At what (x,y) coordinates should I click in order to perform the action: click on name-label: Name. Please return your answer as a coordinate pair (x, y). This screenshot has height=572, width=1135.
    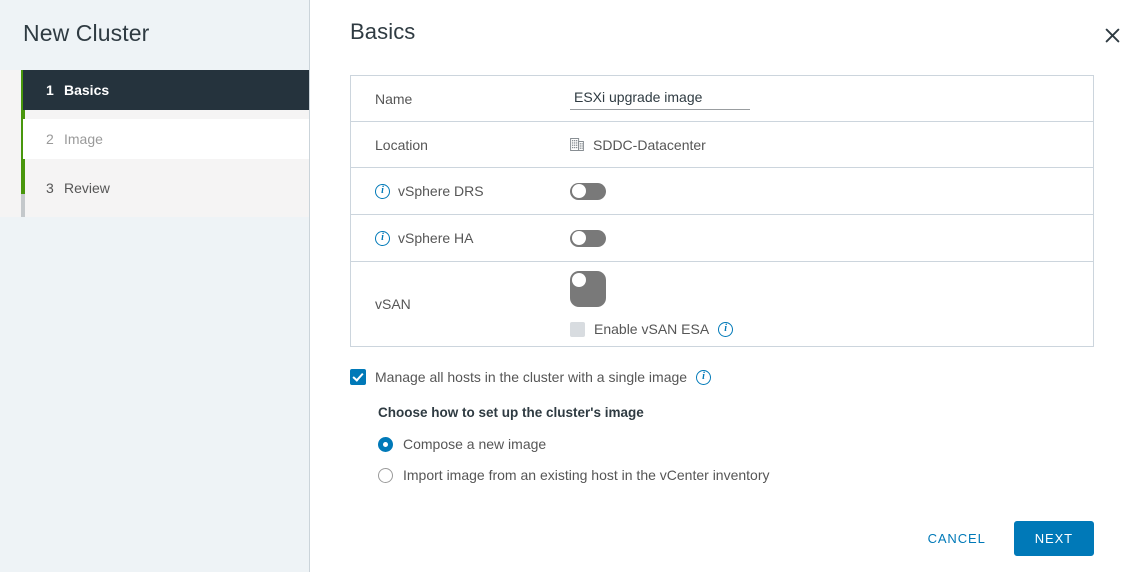
    Looking at the image, I should click on (394, 98).